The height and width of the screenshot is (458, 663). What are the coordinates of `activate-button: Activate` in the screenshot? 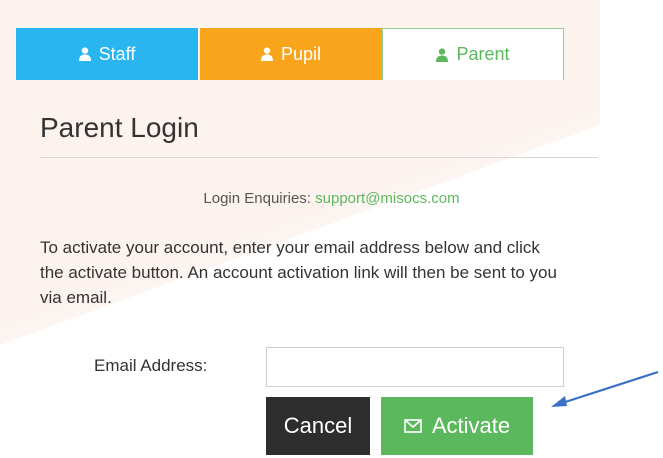 It's located at (457, 426).